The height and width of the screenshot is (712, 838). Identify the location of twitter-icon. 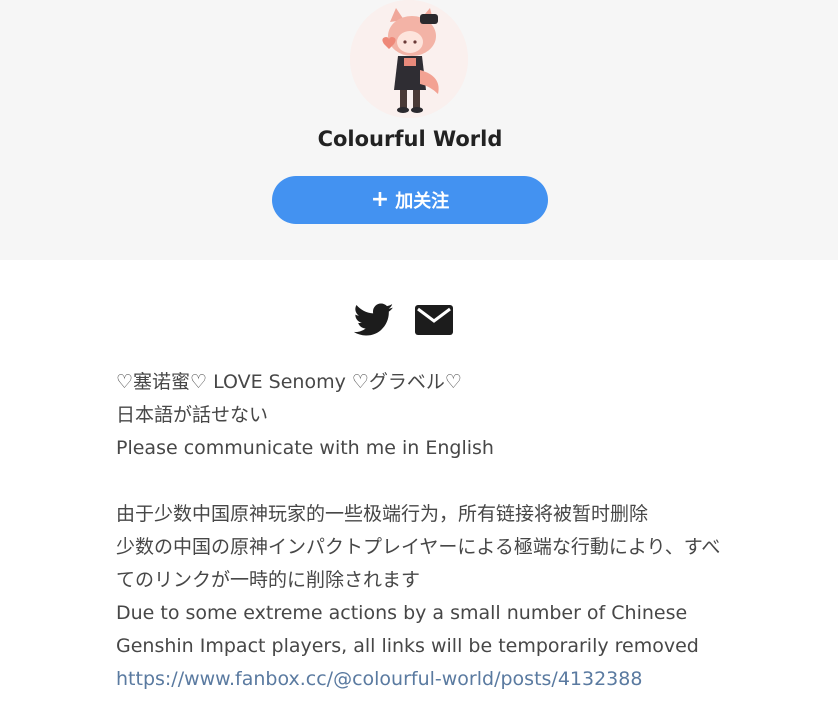
(374, 320).